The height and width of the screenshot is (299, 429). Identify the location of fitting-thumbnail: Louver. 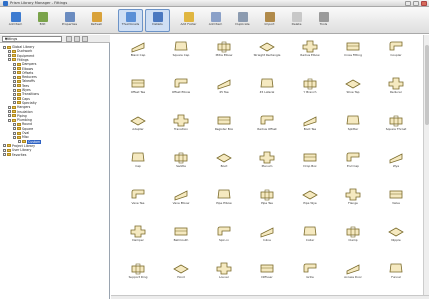
(224, 279).